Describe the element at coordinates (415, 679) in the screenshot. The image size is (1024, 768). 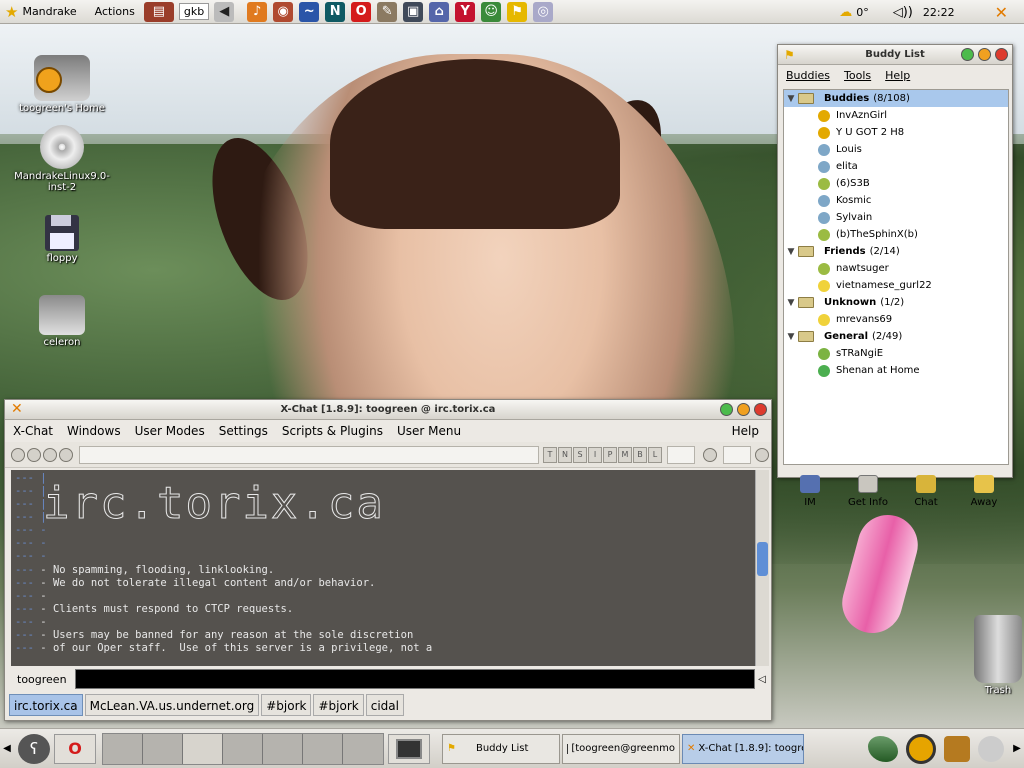
I see `message-input` at that location.